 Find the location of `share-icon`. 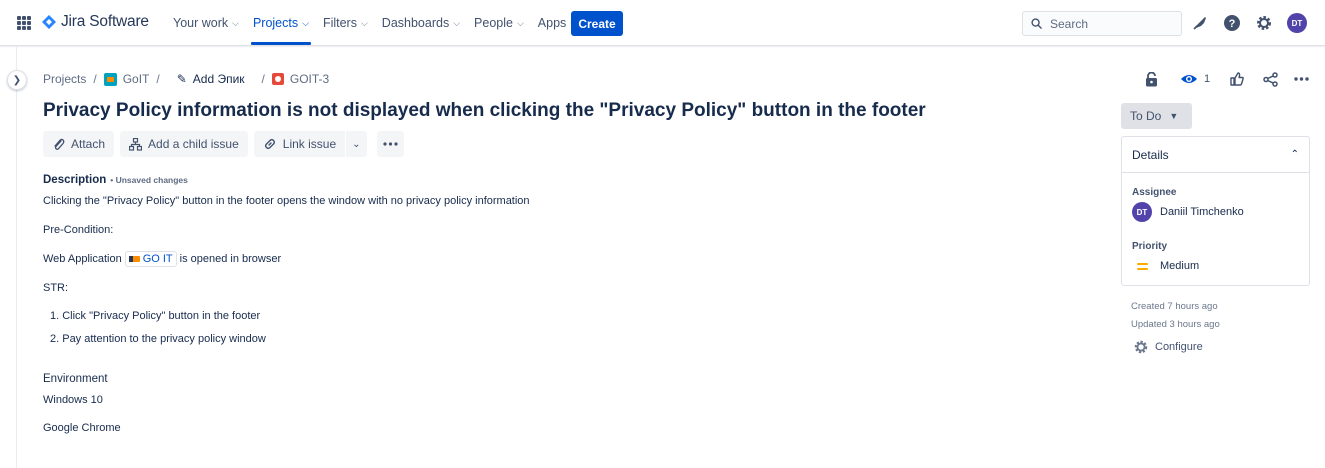

share-icon is located at coordinates (1270, 79).